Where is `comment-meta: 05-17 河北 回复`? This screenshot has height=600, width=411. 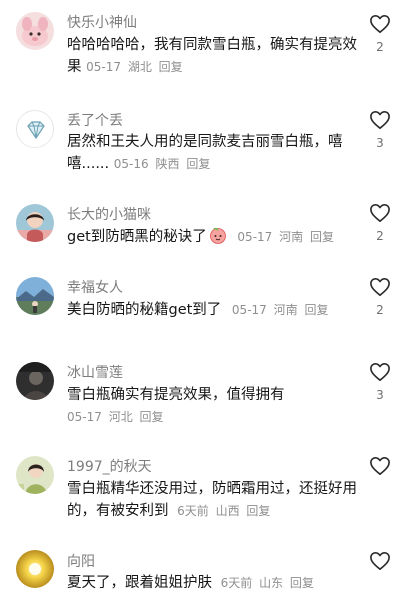 comment-meta: 05-17 河北 回复 is located at coordinates (117, 417).